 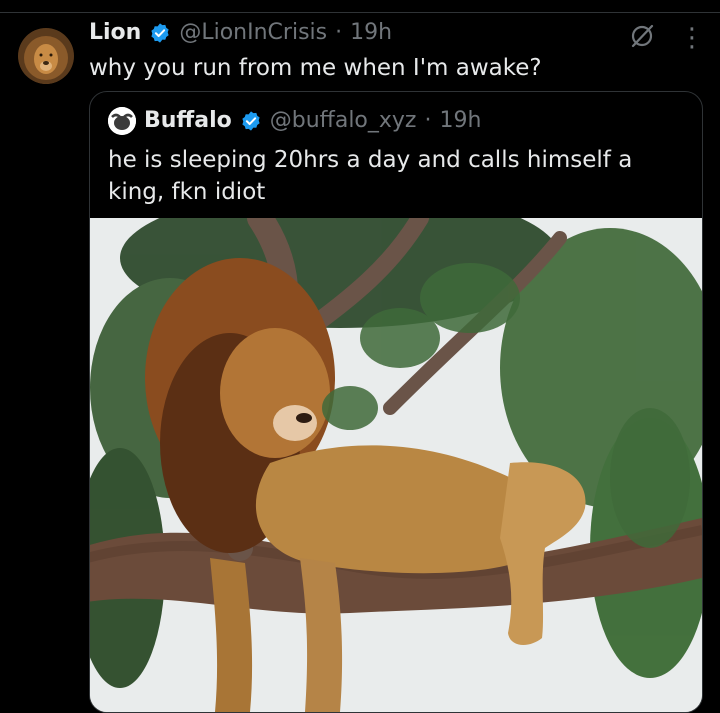 I want to click on quoted-author-avatar, so click(x=122, y=121).